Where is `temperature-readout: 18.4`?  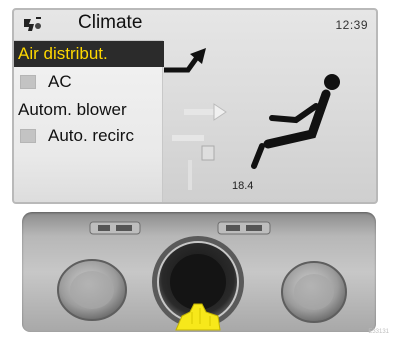 temperature-readout: 18.4 is located at coordinates (243, 186).